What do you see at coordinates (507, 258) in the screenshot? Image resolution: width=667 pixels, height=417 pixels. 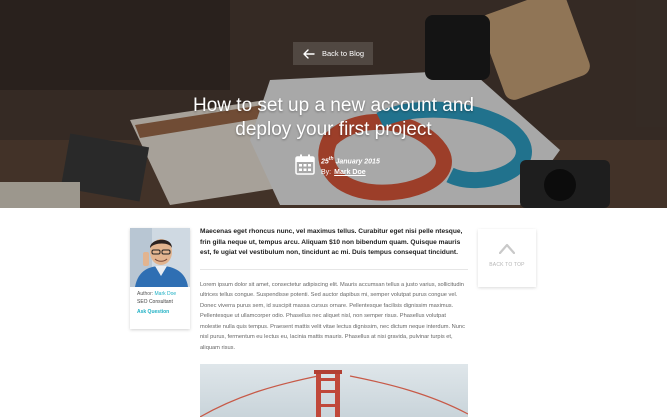 I see `back-to-top-button: BACK TO TOP` at bounding box center [507, 258].